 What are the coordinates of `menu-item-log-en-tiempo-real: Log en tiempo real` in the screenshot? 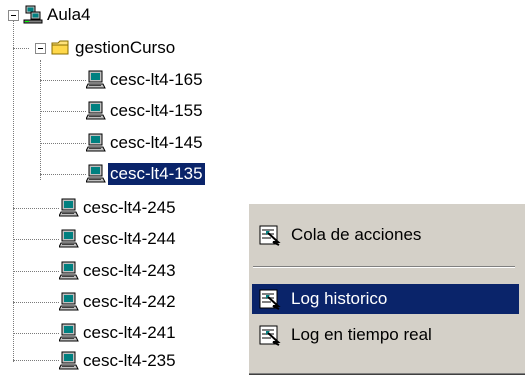 It's located at (385, 335).